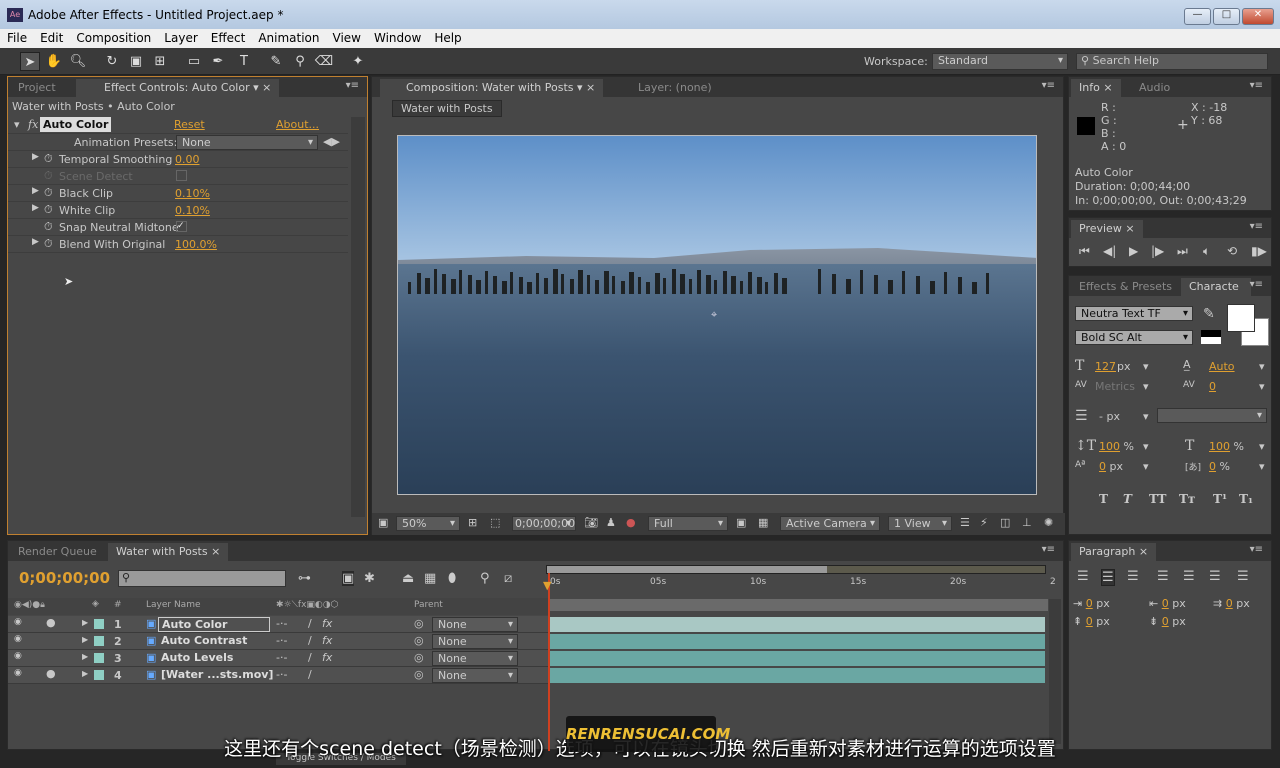 The width and height of the screenshot is (1280, 768). Describe the element at coordinates (1211, 337) in the screenshot. I see `black-white-swatch` at that location.